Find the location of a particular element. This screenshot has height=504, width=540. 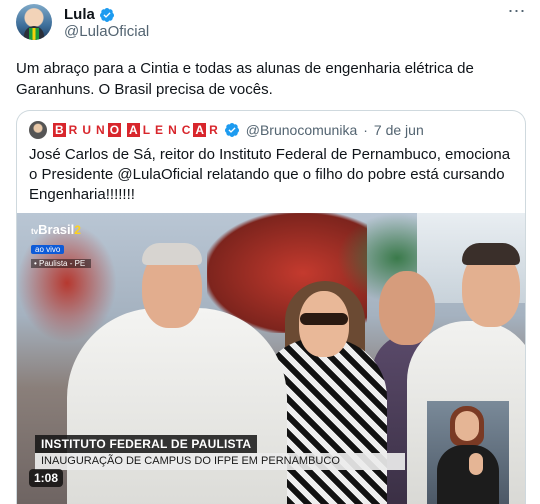

caption-title: INSTITUTO FEDERAL DE PAULISTA is located at coordinates (146, 444).